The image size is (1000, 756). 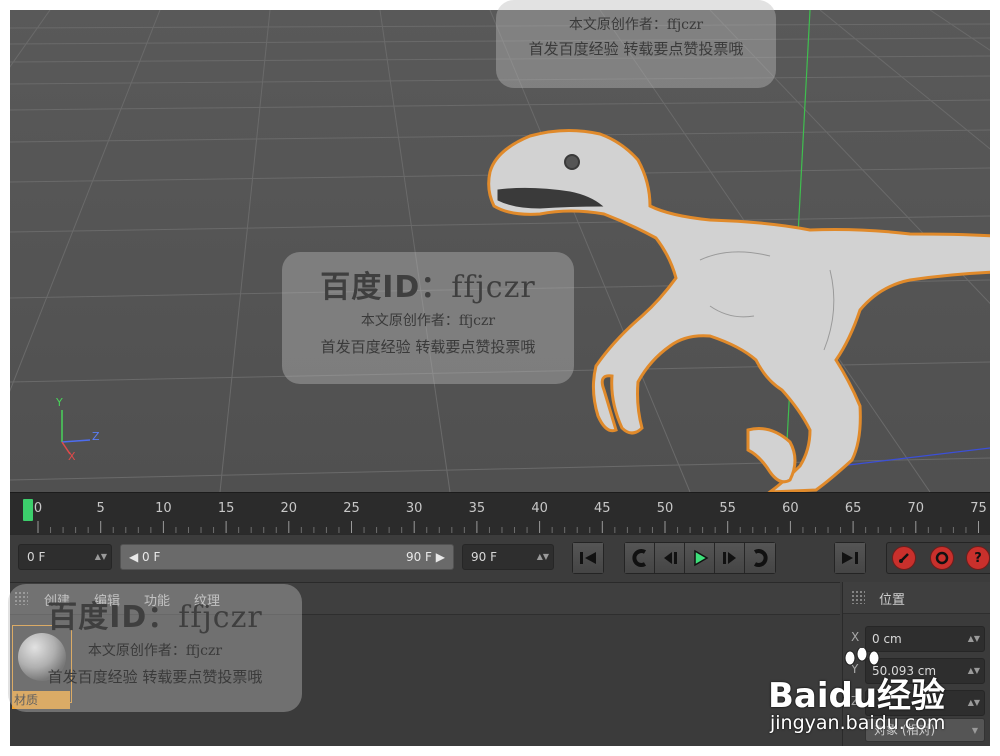 What do you see at coordinates (858, 597) in the screenshot?
I see `panel-grip-icon` at bounding box center [858, 597].